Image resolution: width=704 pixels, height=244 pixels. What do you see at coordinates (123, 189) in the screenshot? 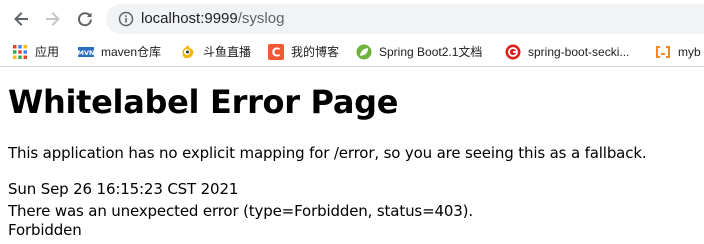
I see `error-timestamp: Sun Sep 26 16:15:23 CST 2021` at bounding box center [123, 189].